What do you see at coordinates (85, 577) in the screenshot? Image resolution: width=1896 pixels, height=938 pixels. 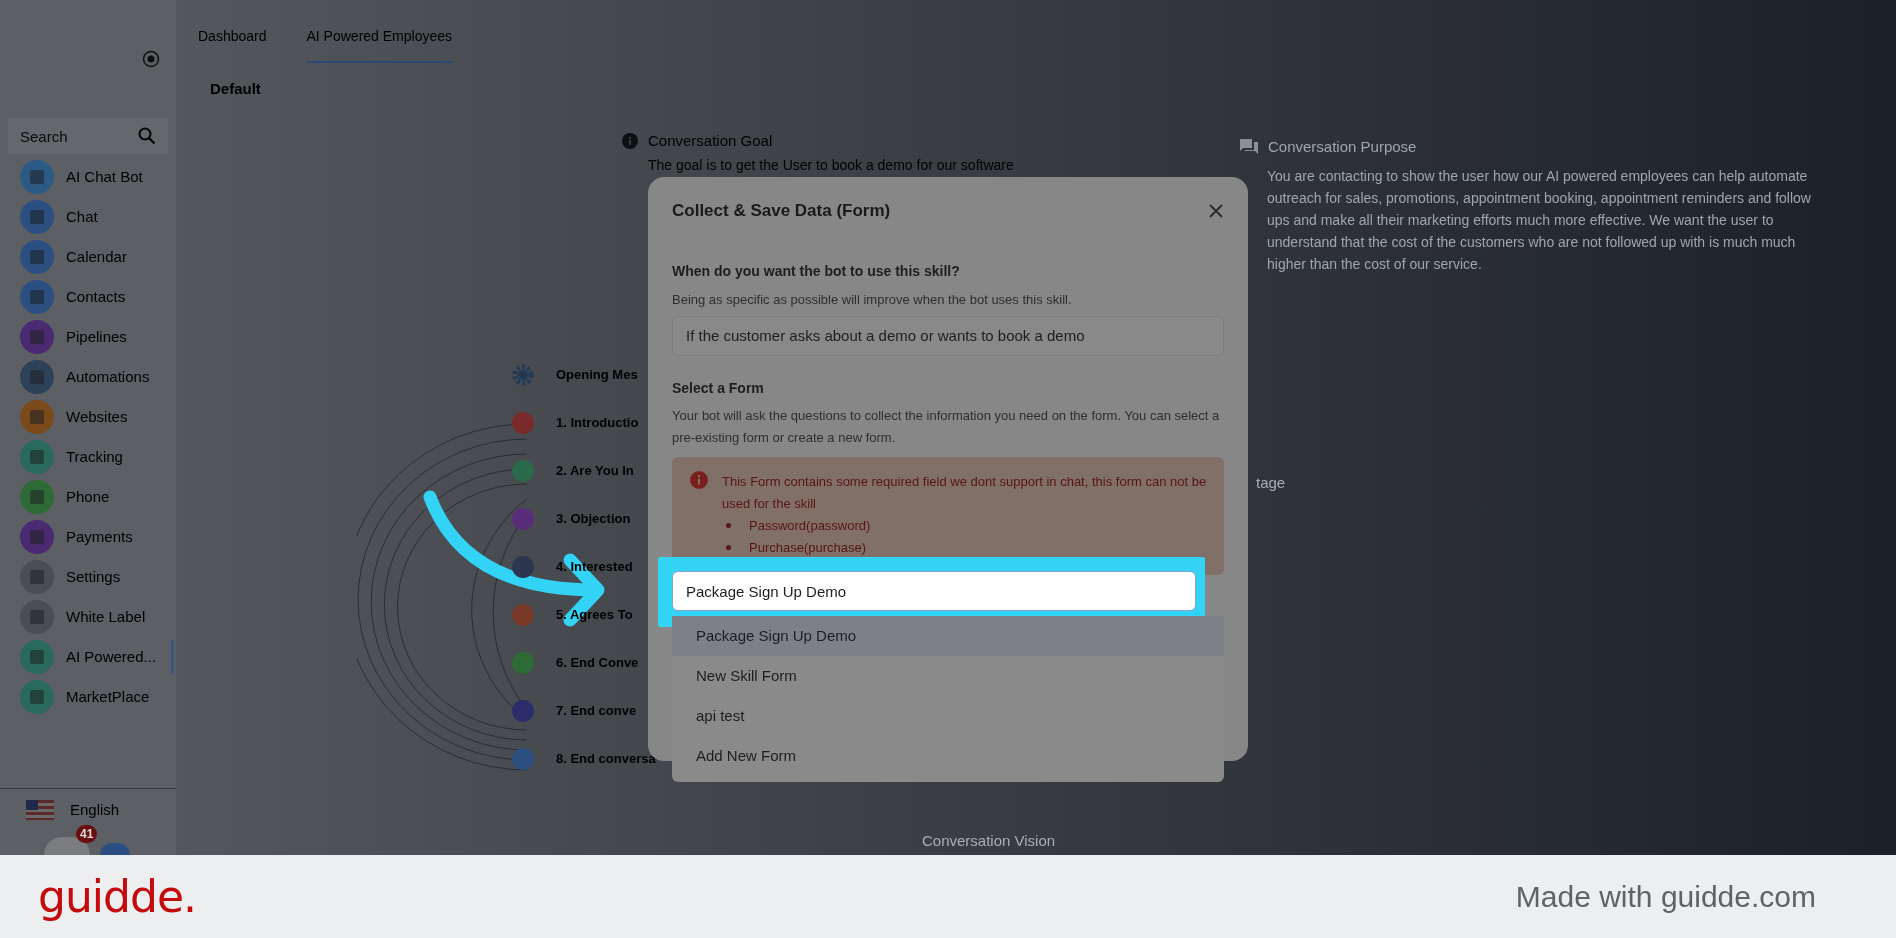 I see `sidebar-item: Settings` at bounding box center [85, 577].